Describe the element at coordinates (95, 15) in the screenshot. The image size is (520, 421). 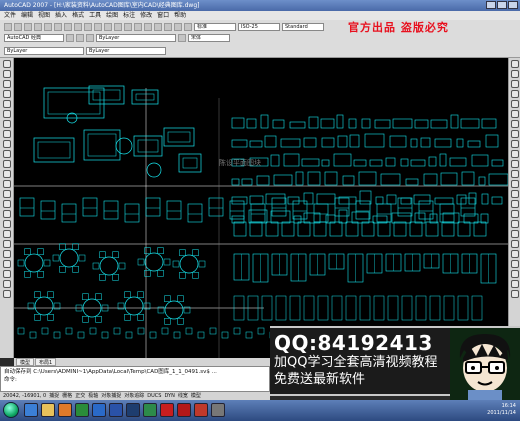
I see `menu-tools: 工具` at that location.